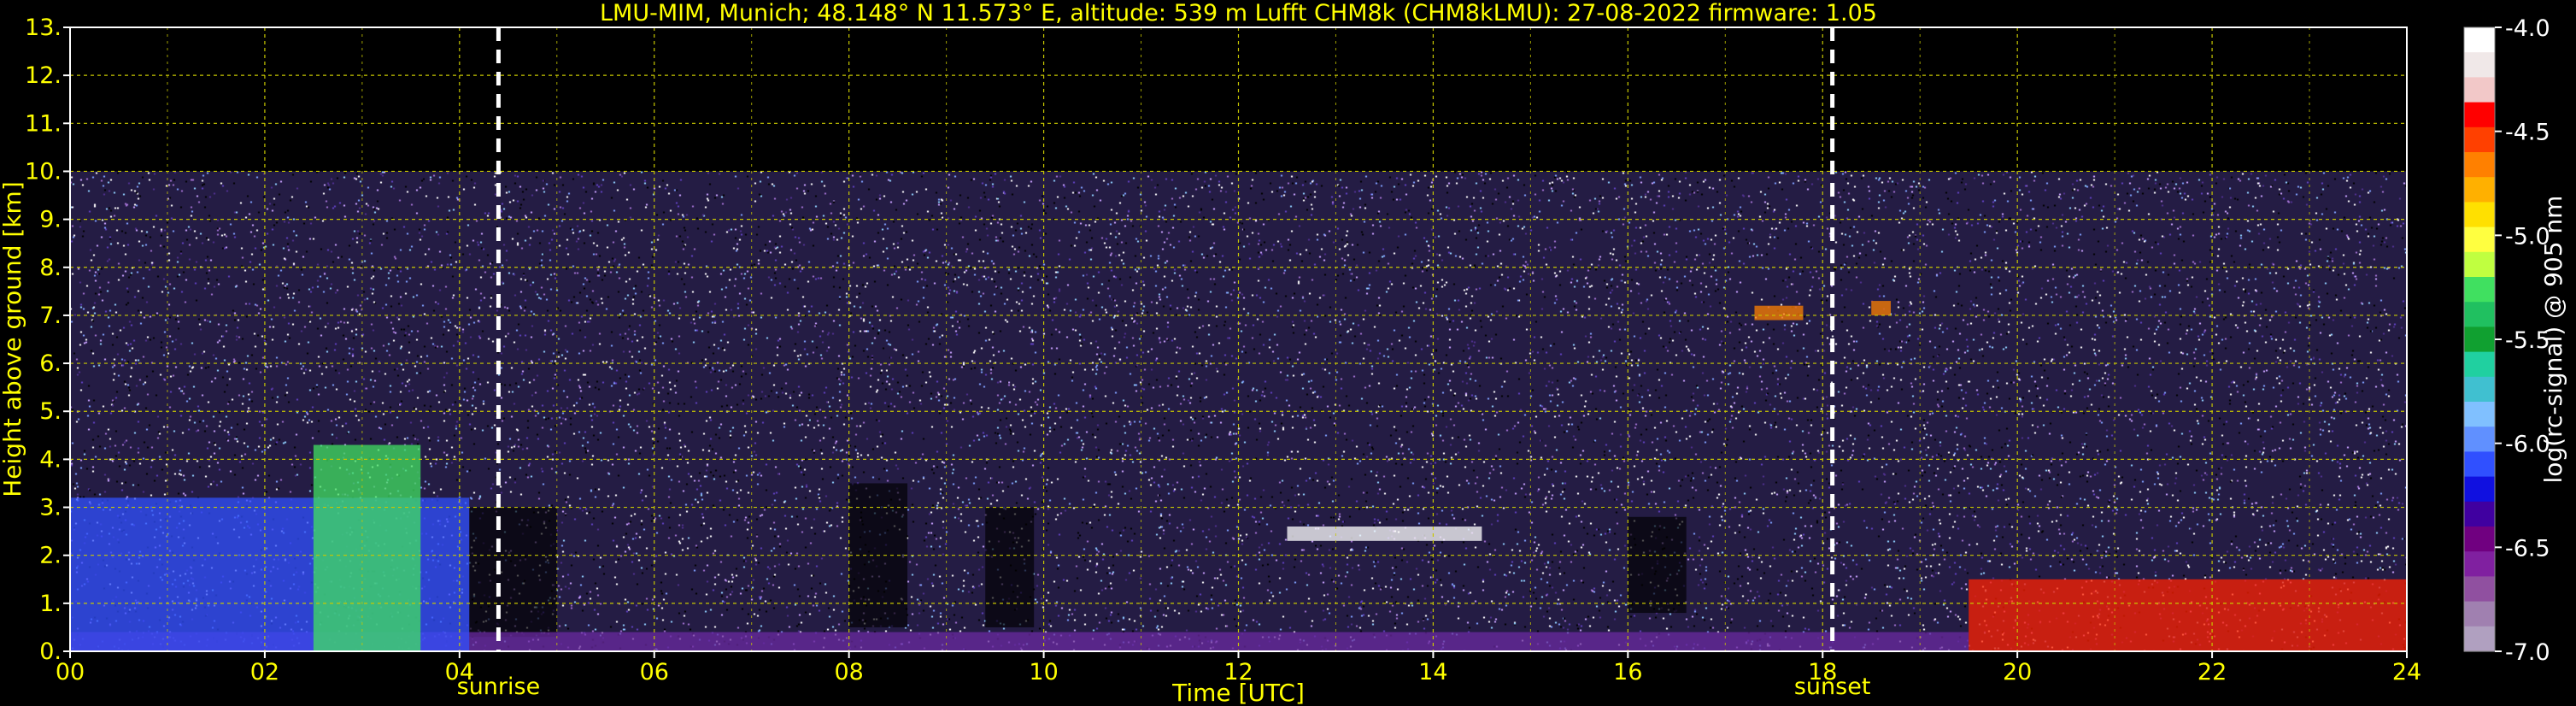 The image size is (2576, 706). What do you see at coordinates (2527, 652) in the screenshot?
I see `colorbar-tick-label: -7.0` at bounding box center [2527, 652].